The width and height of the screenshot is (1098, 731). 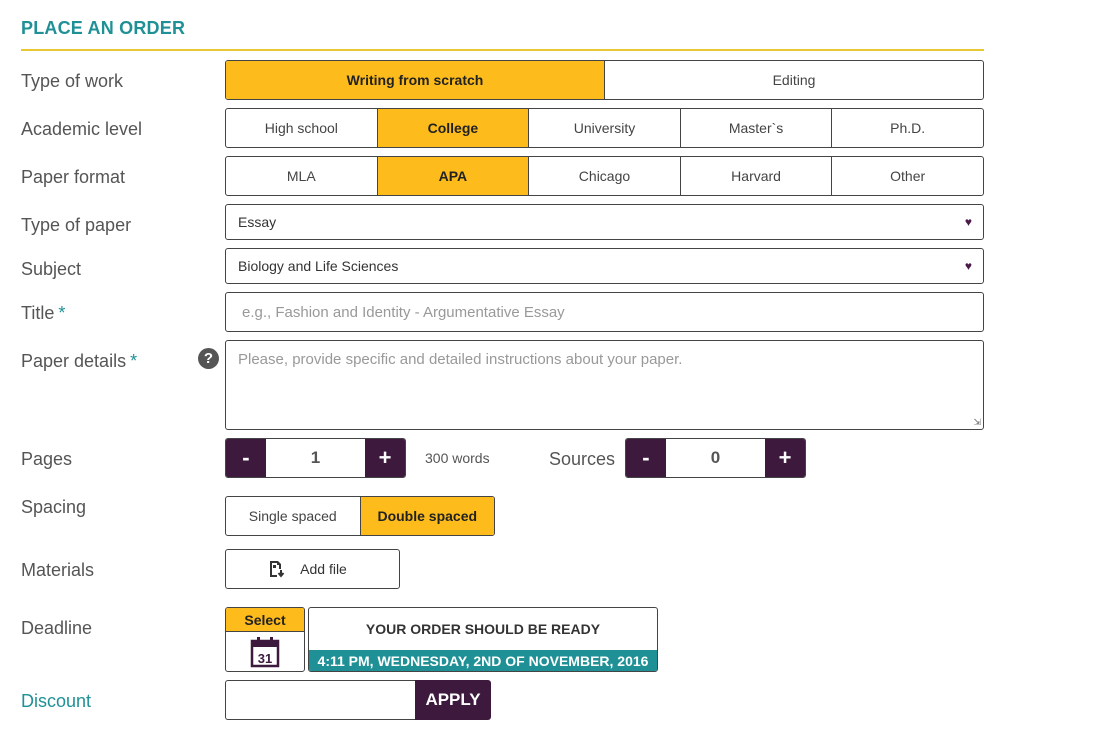 I want to click on option-university: University, so click(x=604, y=128).